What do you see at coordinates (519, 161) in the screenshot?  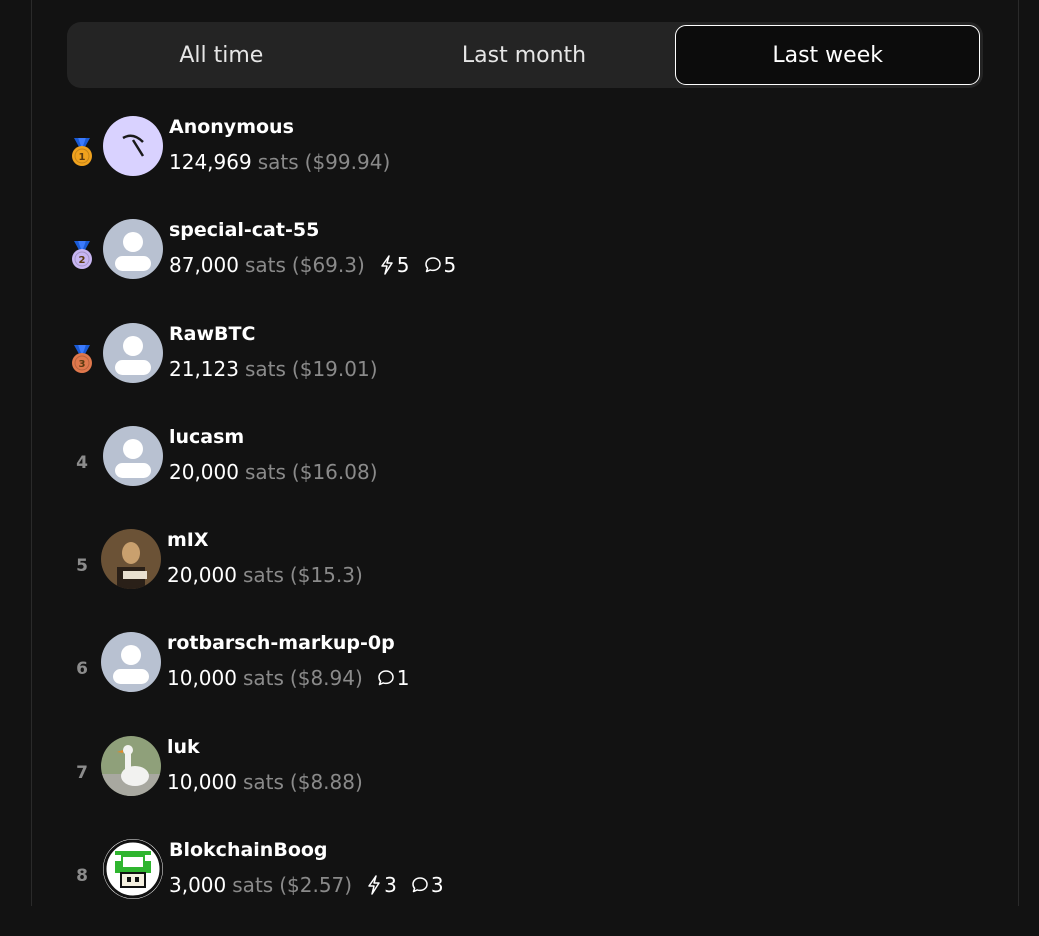 I see `leaderboard-row: 1 Anonymous 124,969 sats ($99.94)` at bounding box center [519, 161].